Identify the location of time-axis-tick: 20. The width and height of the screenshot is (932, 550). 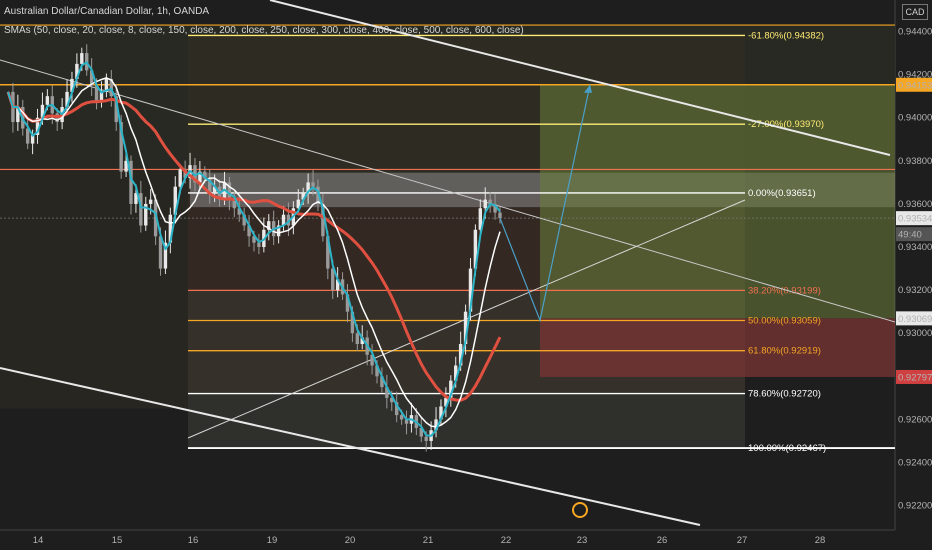
(350, 540).